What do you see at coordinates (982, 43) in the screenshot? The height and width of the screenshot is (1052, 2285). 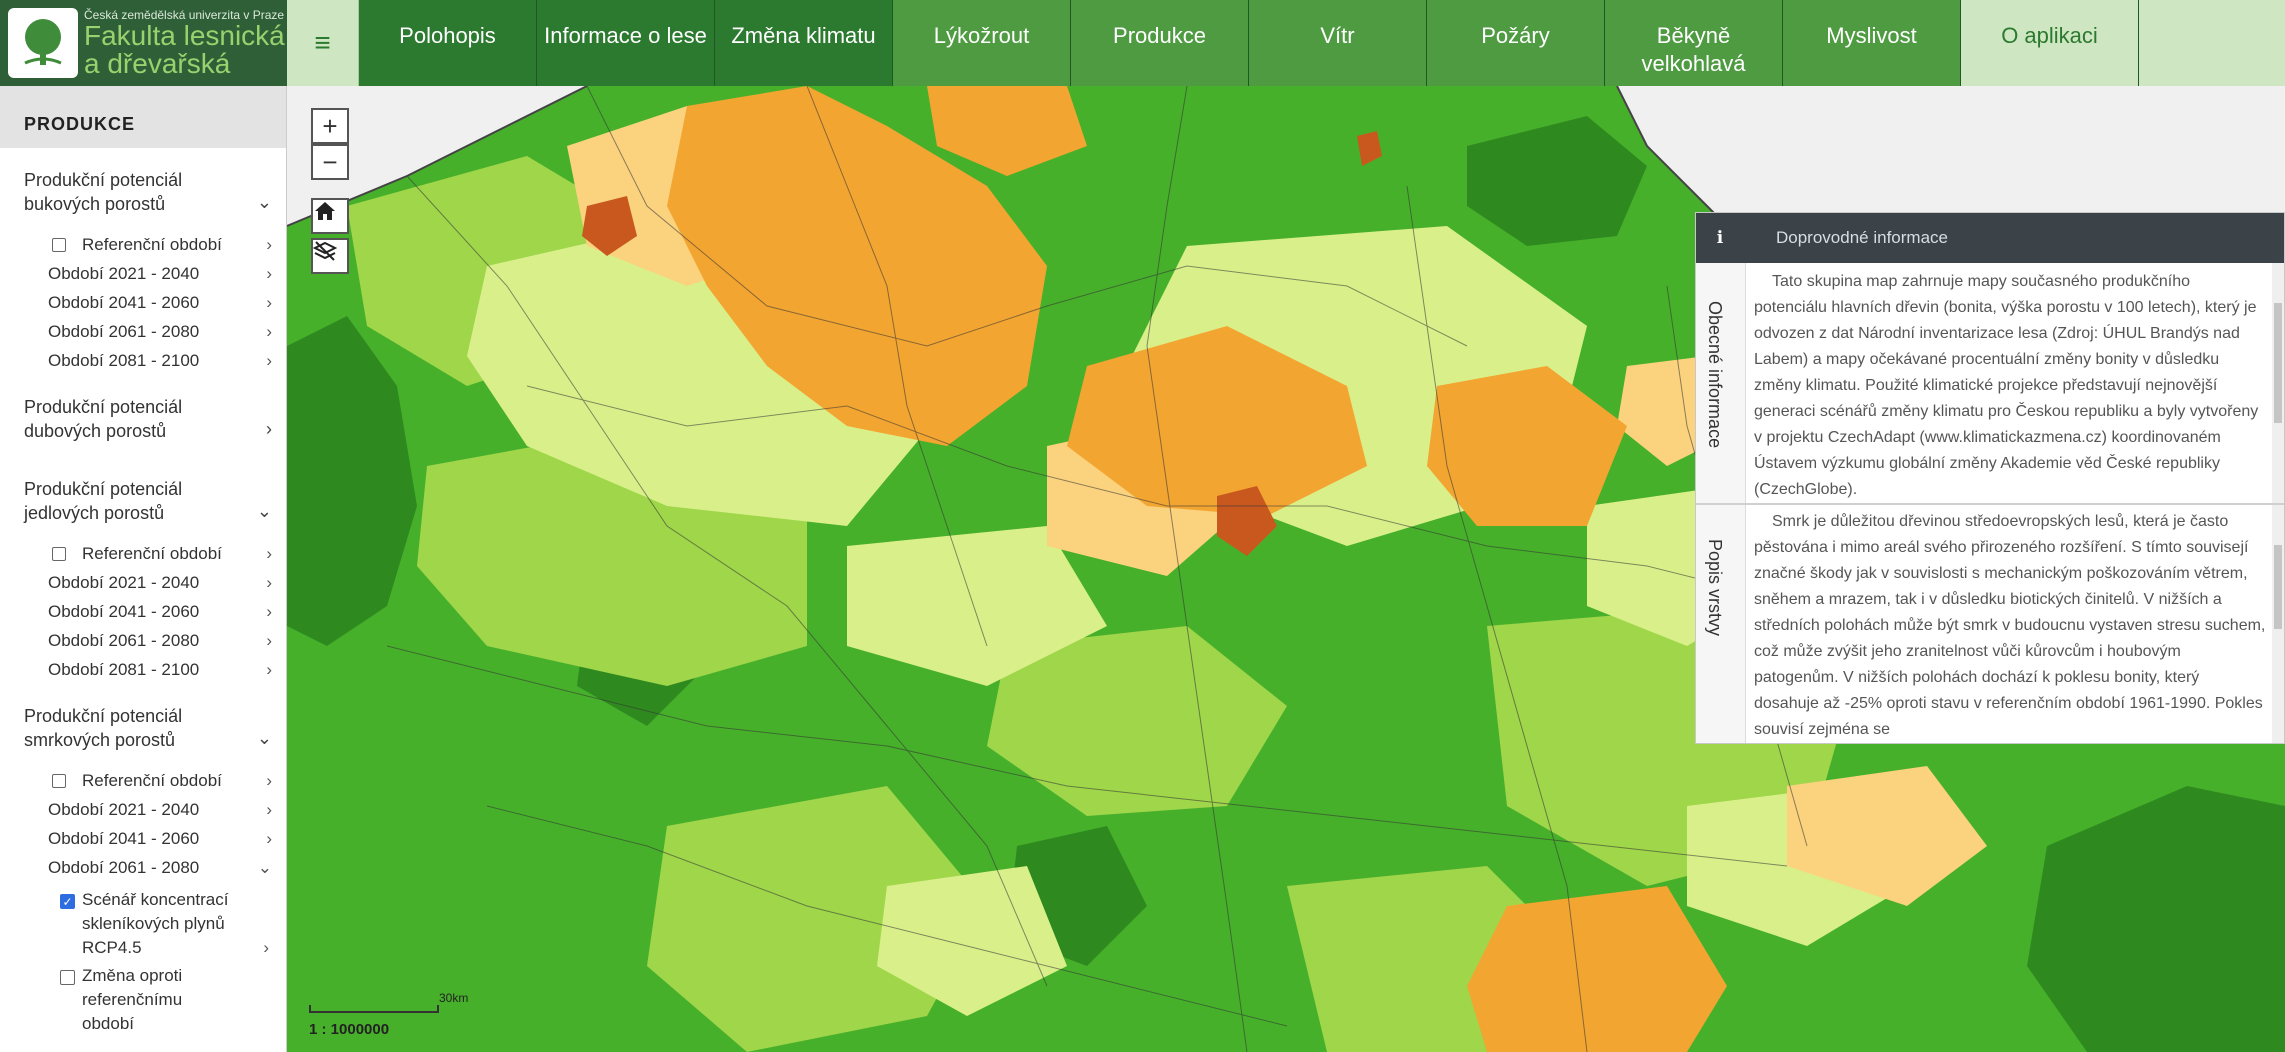 I see `nav-lykozrout: Lýkožrout` at bounding box center [982, 43].